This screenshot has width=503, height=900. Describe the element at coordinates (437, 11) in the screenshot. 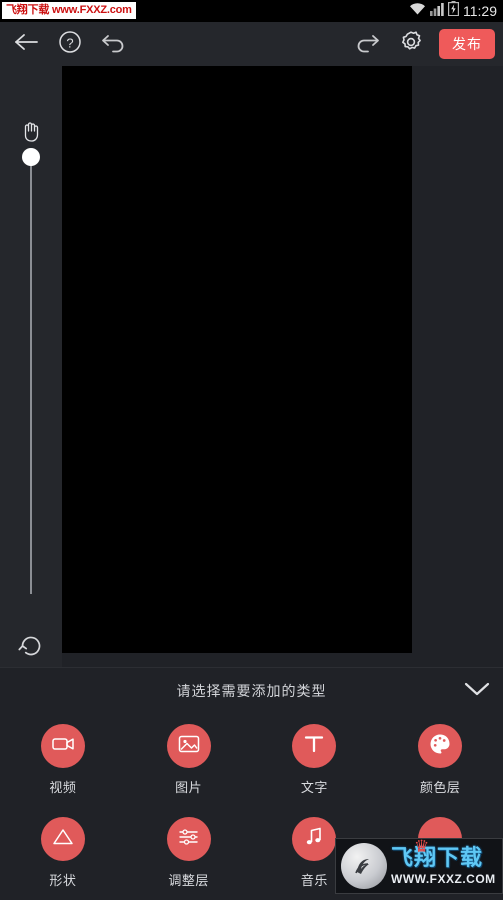

I see `signal-icon` at that location.